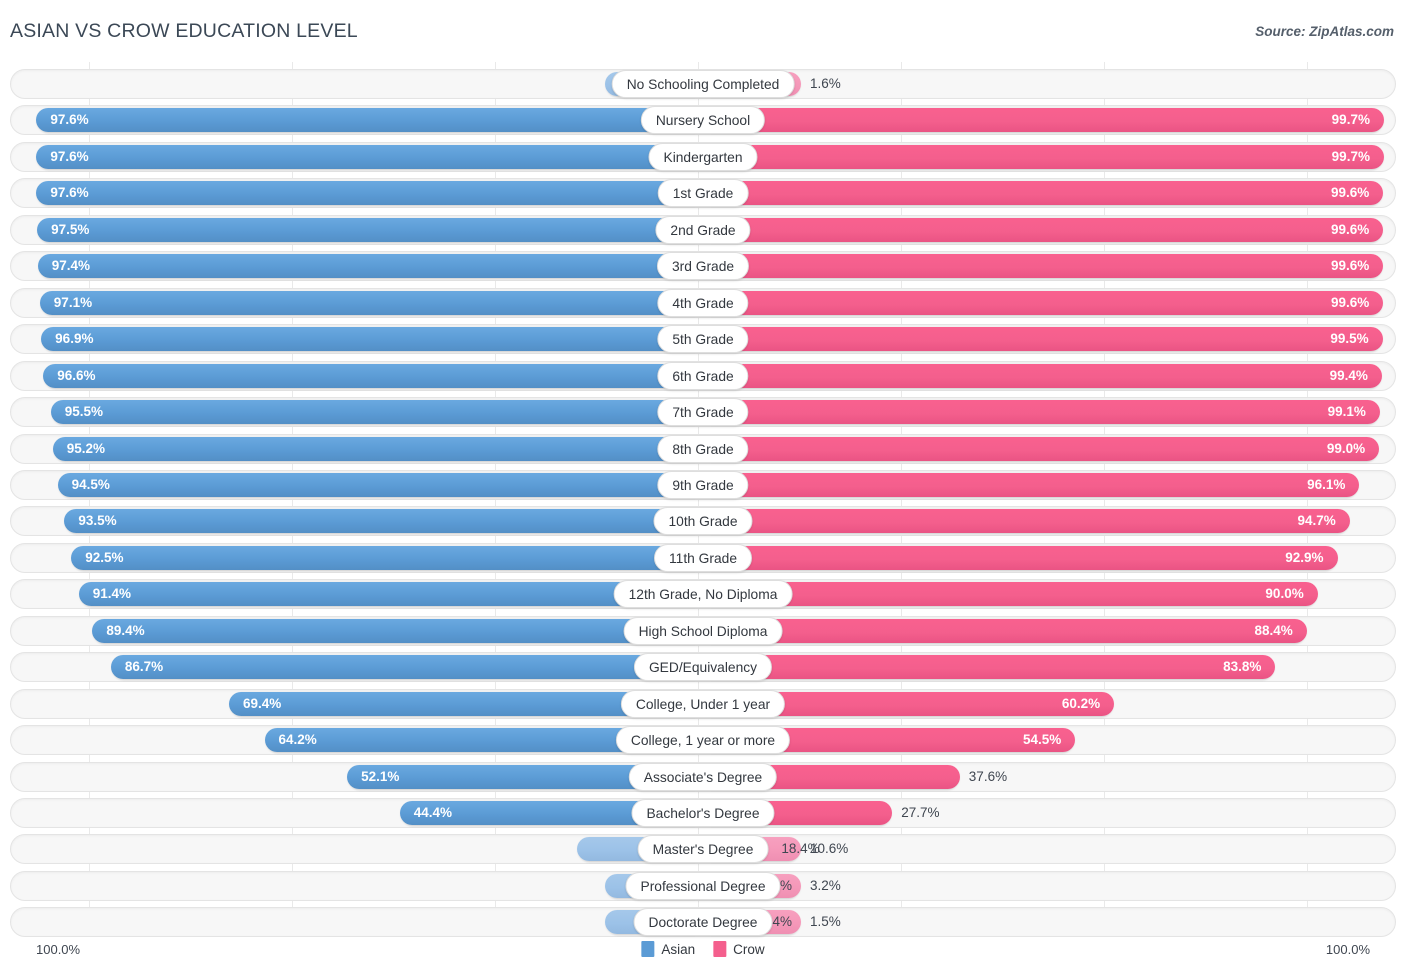  I want to click on category-label: Bachelor's Degree, so click(703, 813).